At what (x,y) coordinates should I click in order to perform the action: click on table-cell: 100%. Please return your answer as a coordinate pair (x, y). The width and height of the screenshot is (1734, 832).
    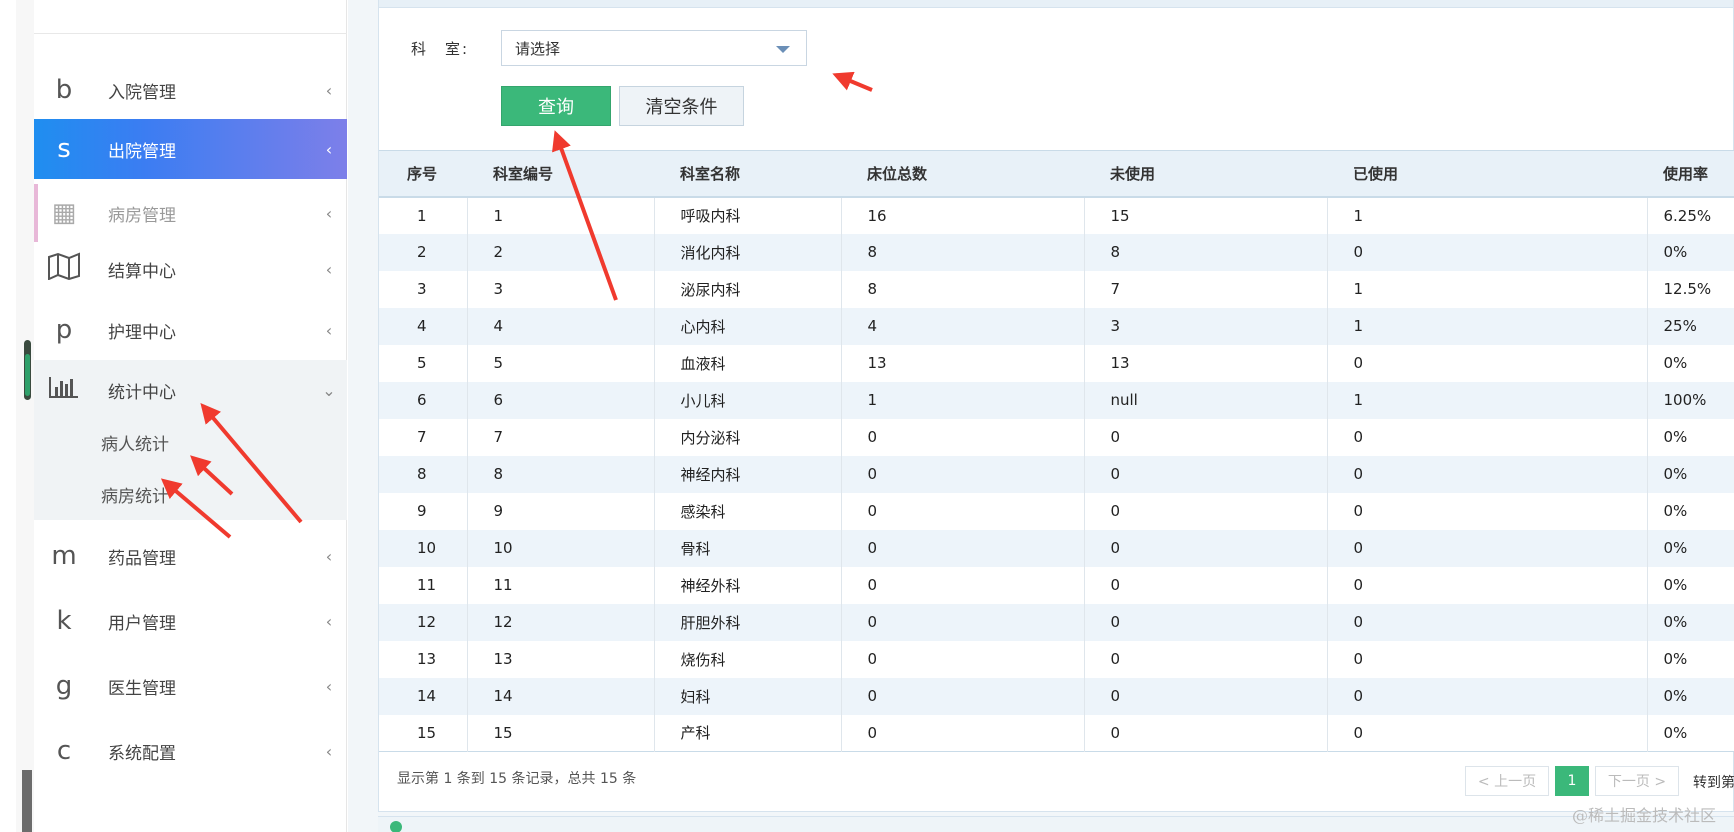
    Looking at the image, I should click on (1685, 400).